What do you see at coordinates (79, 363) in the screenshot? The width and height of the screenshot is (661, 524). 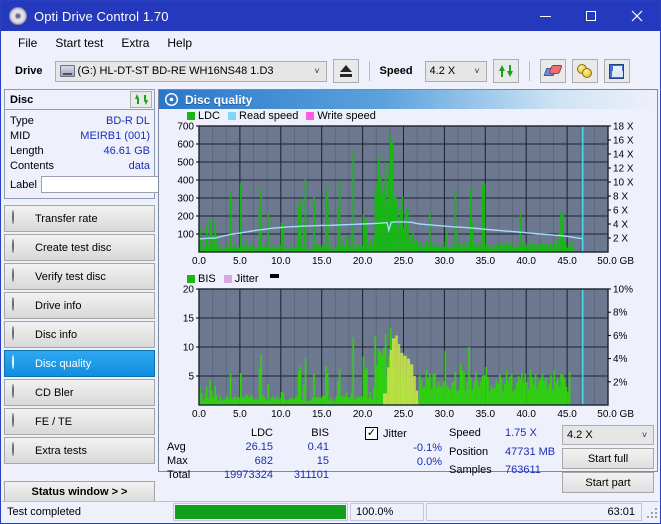 I see `sidebar-item-disc-quality: Disc quality` at bounding box center [79, 363].